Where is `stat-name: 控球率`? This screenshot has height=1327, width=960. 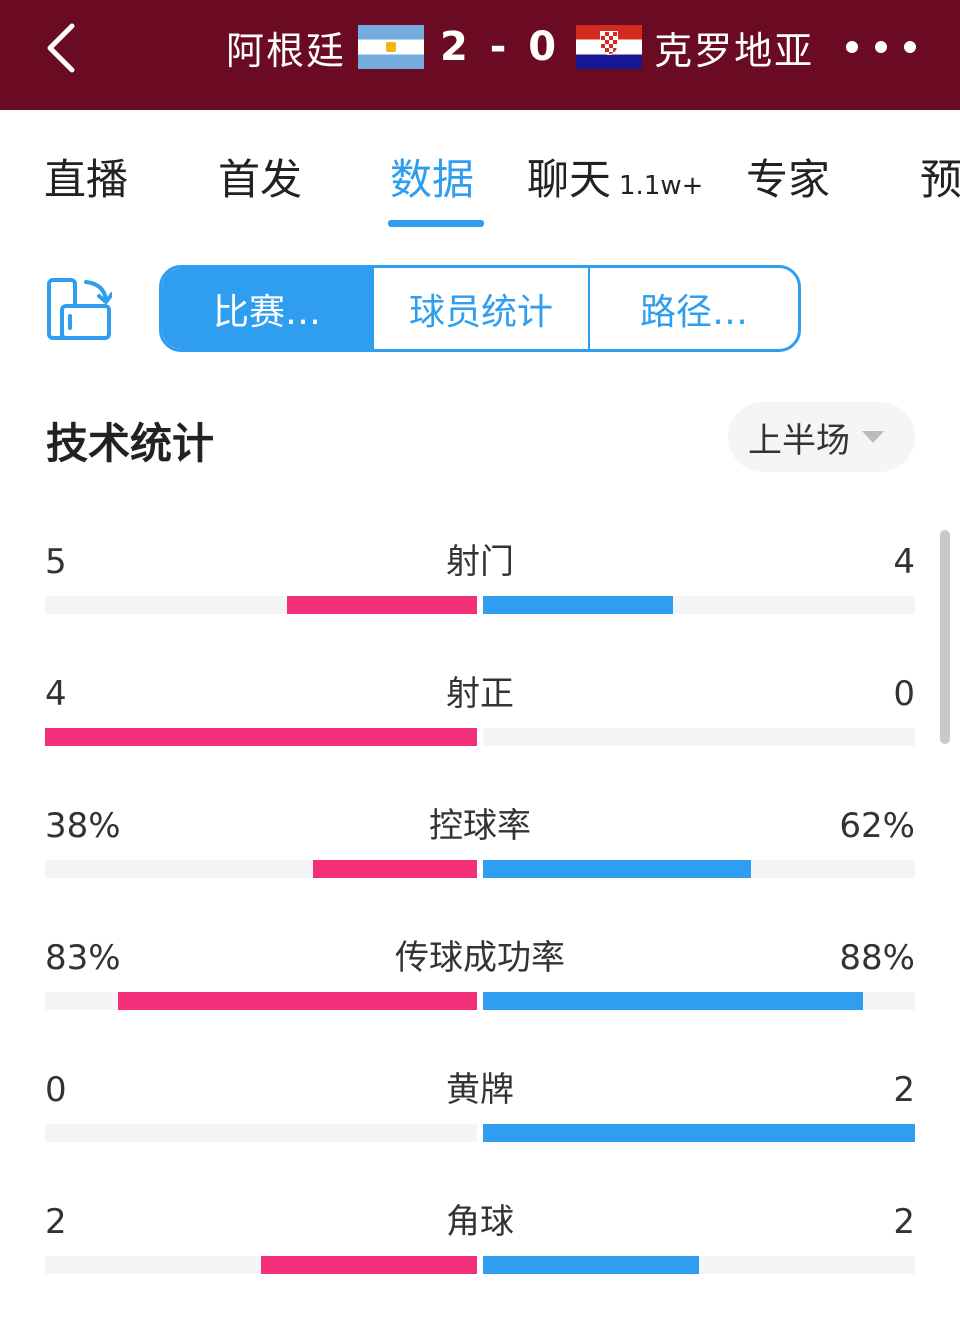
stat-name: 控球率 is located at coordinates (480, 826).